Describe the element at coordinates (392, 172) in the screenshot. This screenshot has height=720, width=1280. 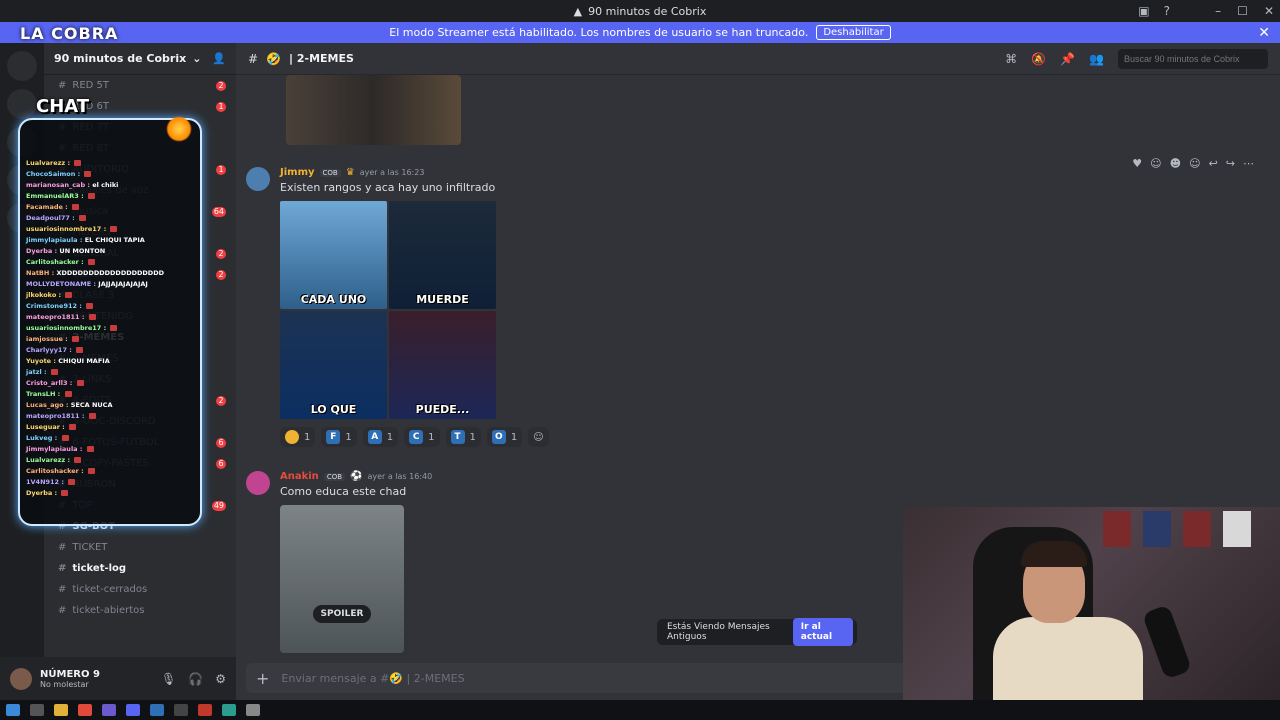
I see `message-timestamp: ayer a las 16:23` at that location.